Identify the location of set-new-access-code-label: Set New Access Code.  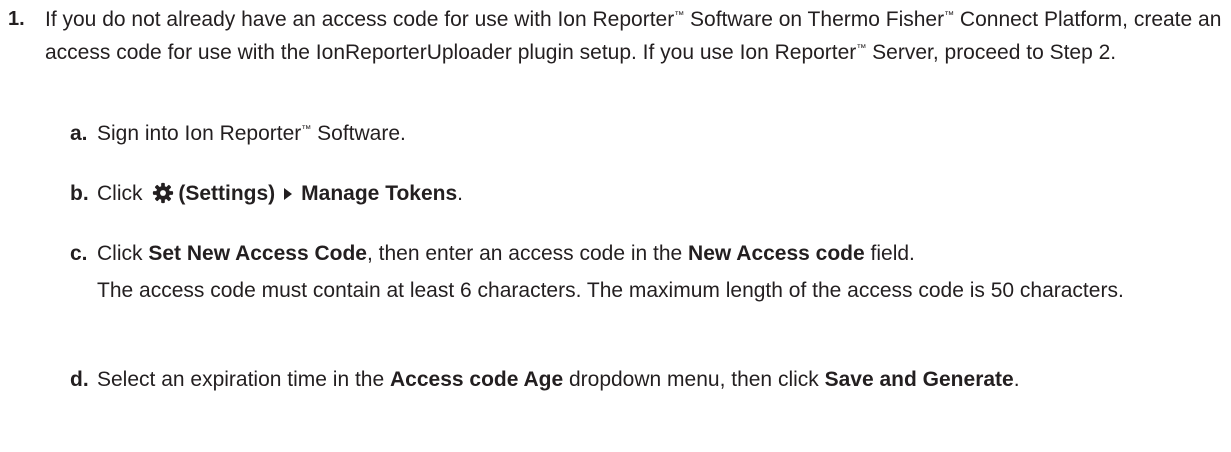
(257, 253).